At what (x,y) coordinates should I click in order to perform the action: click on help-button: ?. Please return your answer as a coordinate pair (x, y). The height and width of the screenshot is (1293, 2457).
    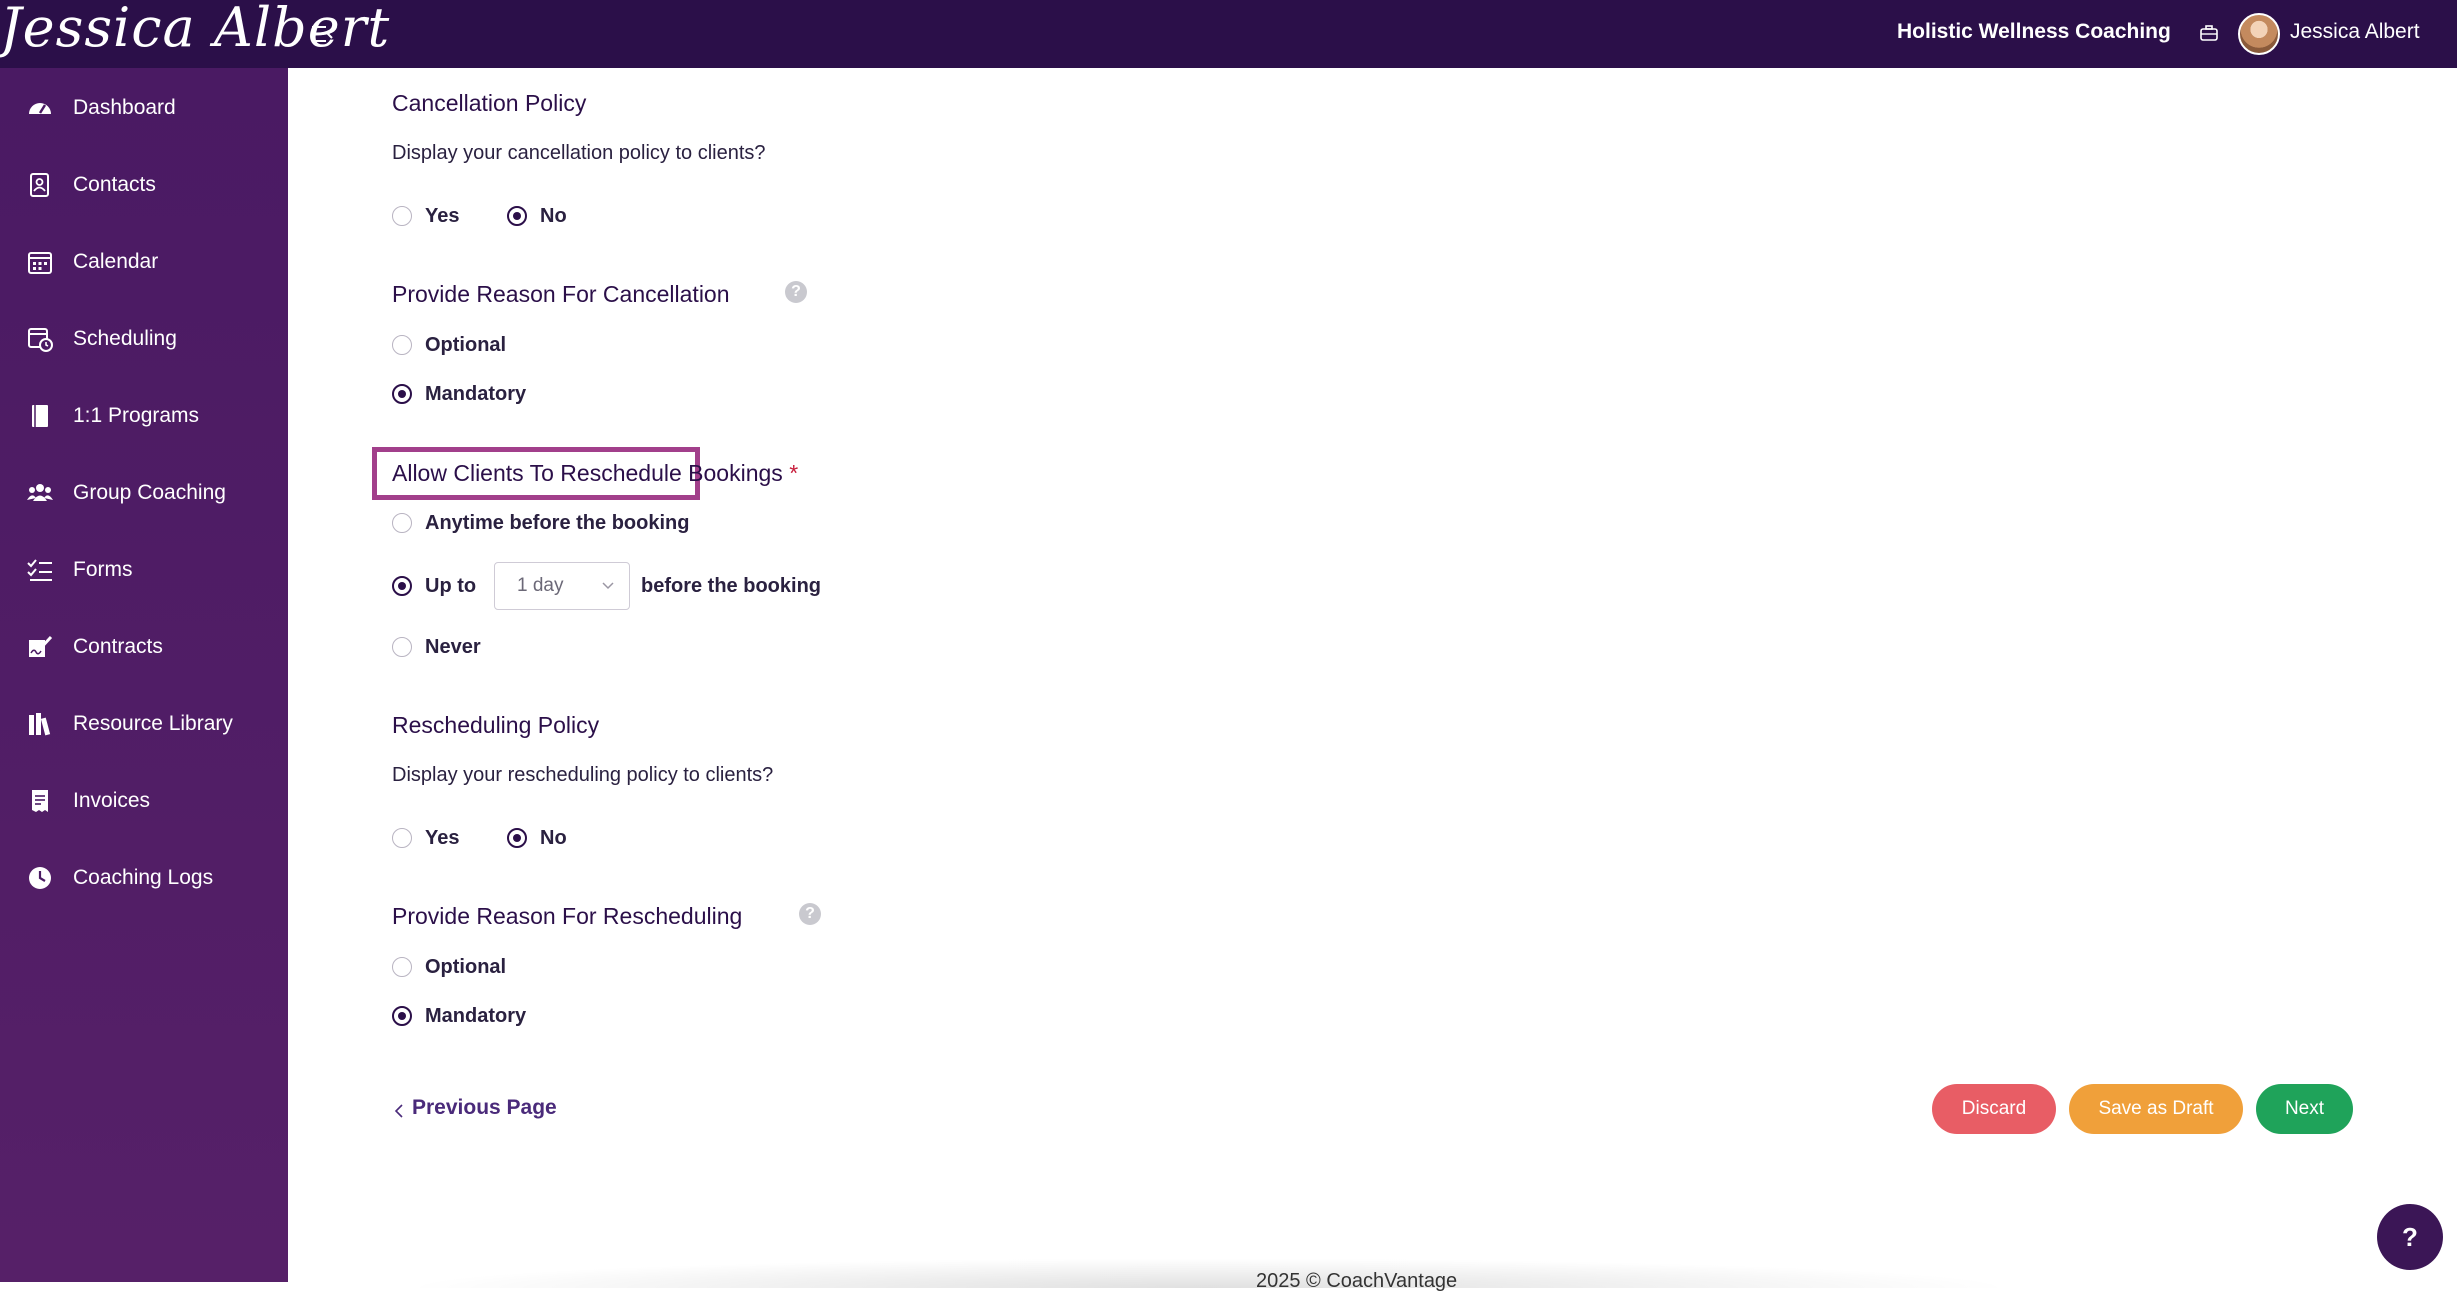
    Looking at the image, I should click on (2410, 1237).